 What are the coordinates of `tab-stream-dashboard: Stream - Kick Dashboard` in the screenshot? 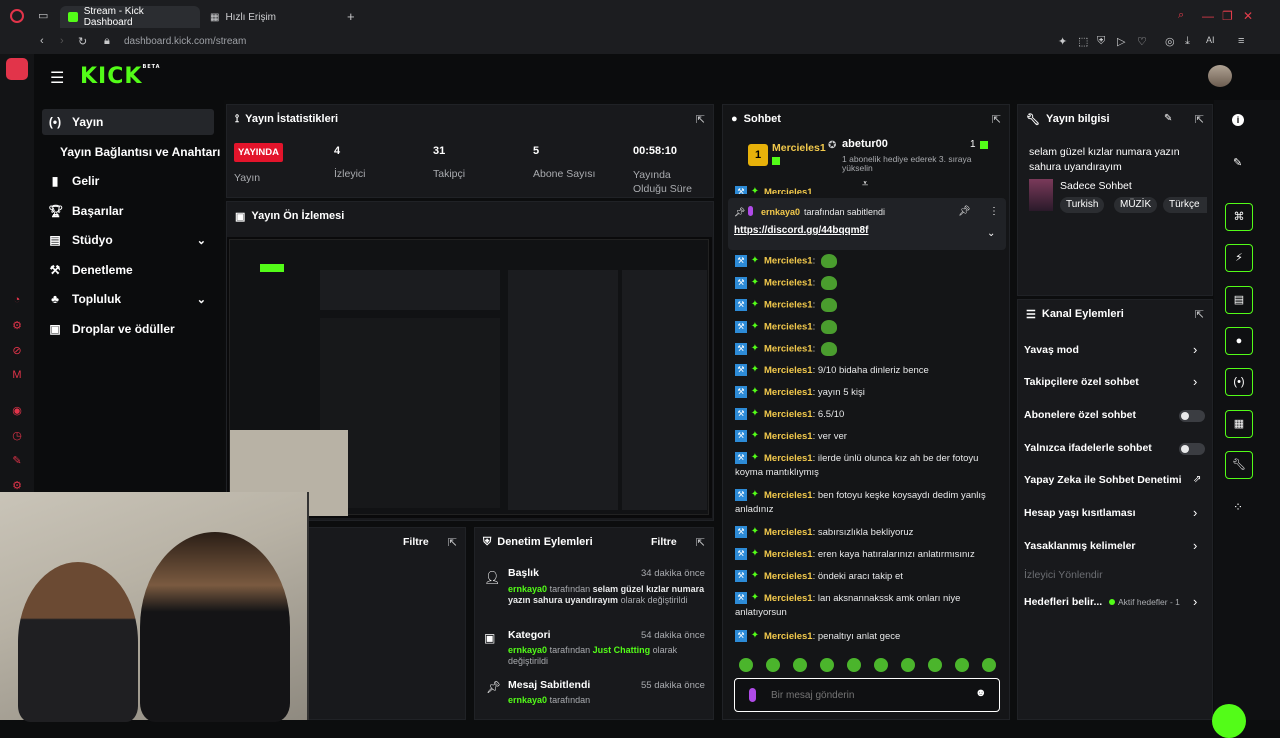 It's located at (130, 17).